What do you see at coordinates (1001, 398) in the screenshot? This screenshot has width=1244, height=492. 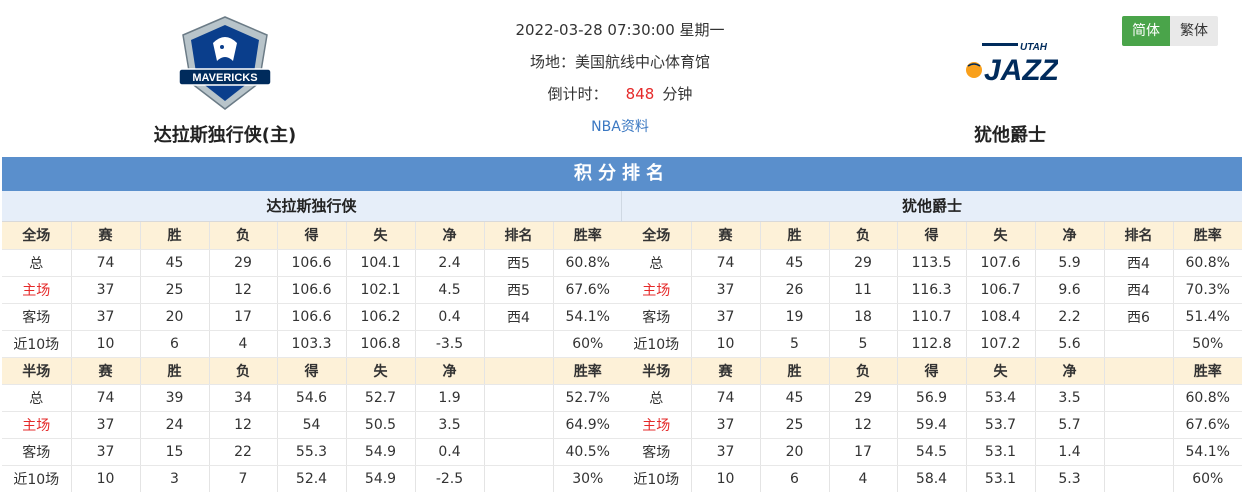 I see `table-cell: 53.4` at bounding box center [1001, 398].